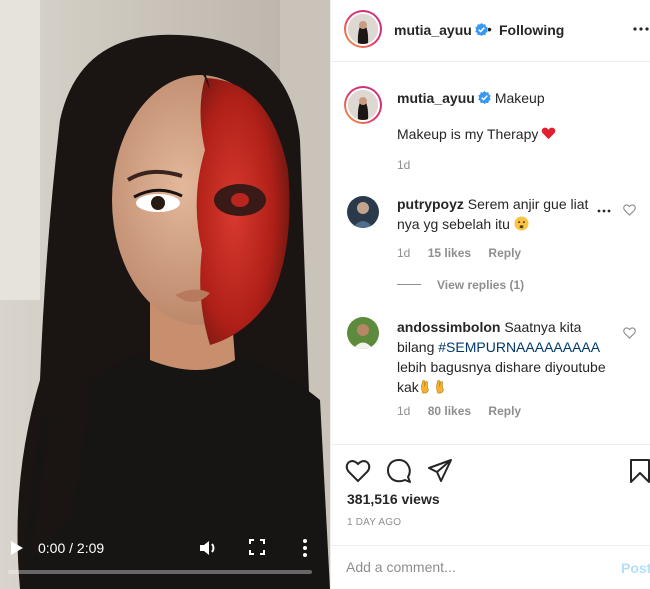  Describe the element at coordinates (549, 133) in the screenshot. I see `red-heart-emoji-icon` at that location.